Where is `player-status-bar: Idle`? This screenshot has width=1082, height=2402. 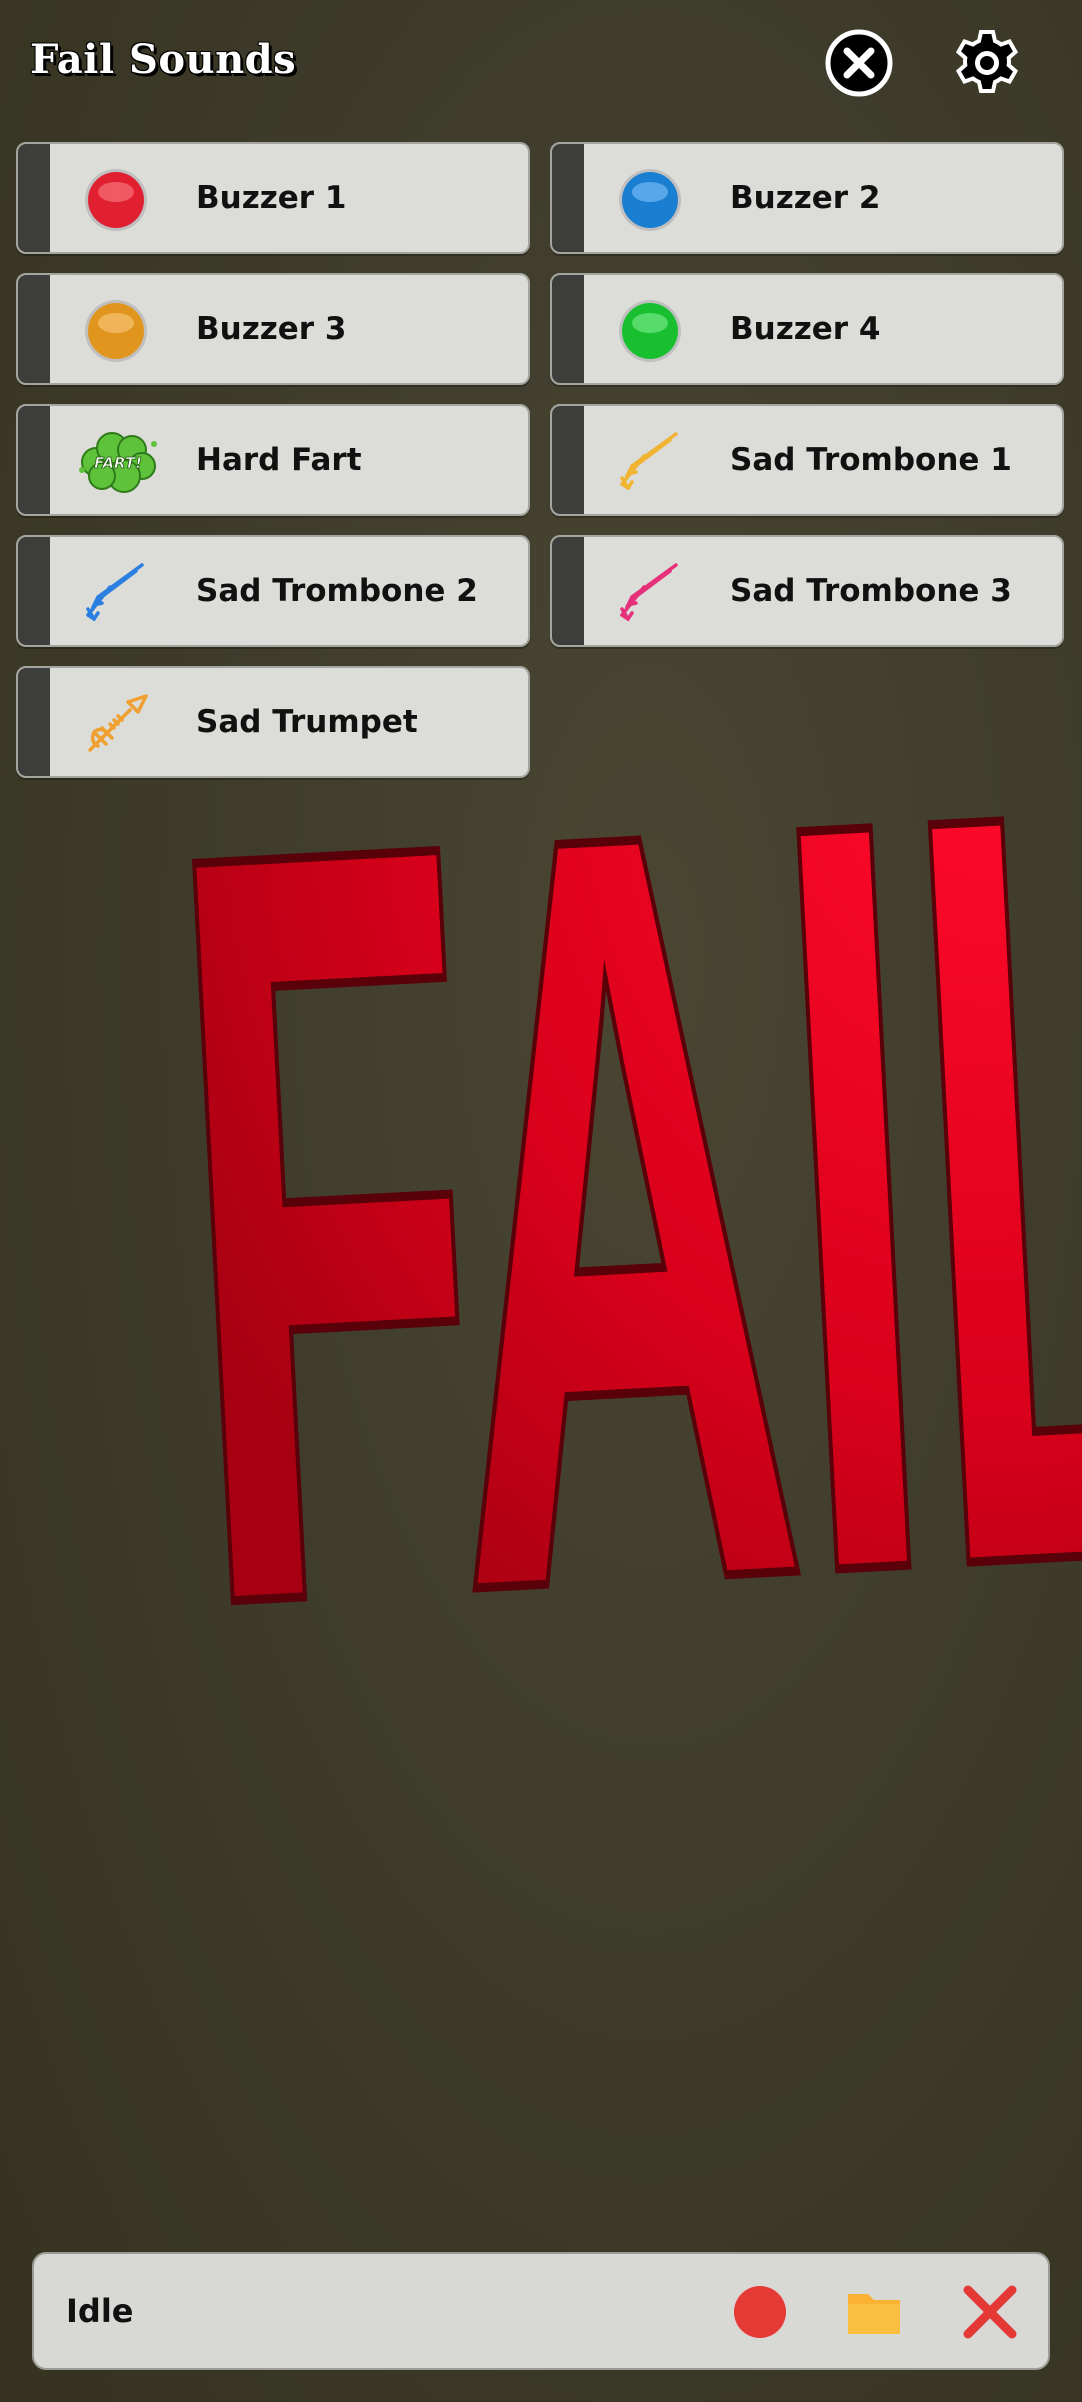
player-status-bar: Idle is located at coordinates (541, 2311).